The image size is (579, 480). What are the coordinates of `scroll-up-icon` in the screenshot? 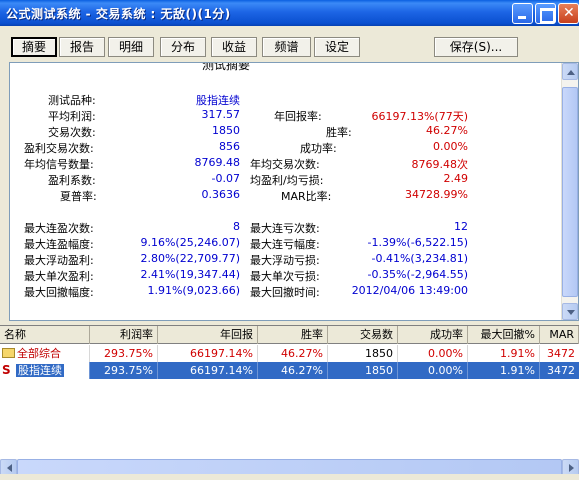 It's located at (570, 71).